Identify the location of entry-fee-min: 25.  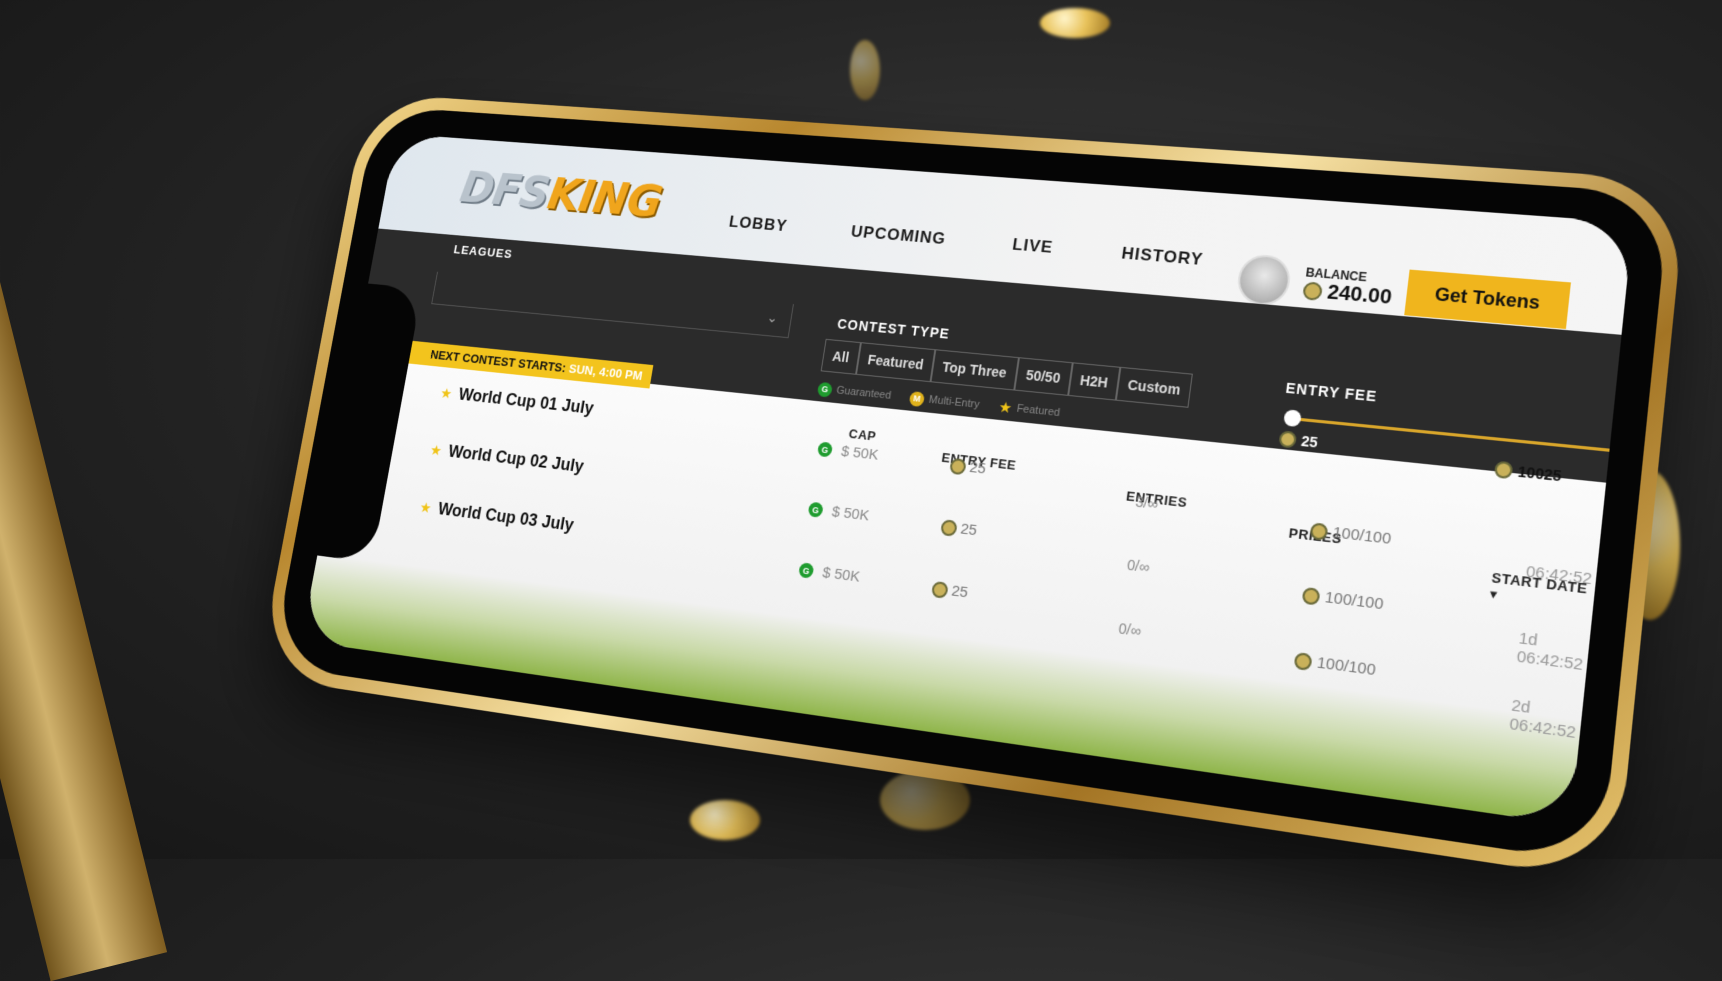
(1298, 440).